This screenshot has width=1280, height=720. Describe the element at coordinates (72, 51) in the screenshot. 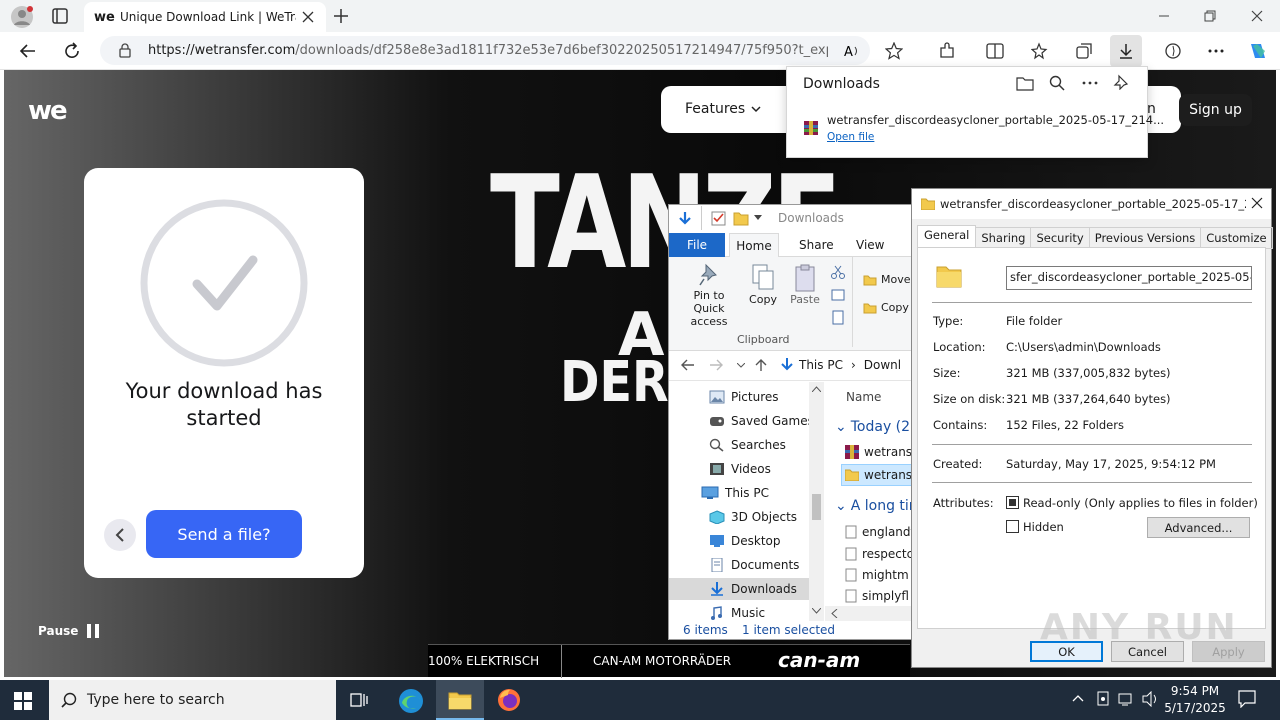

I see `refresh-icon` at that location.